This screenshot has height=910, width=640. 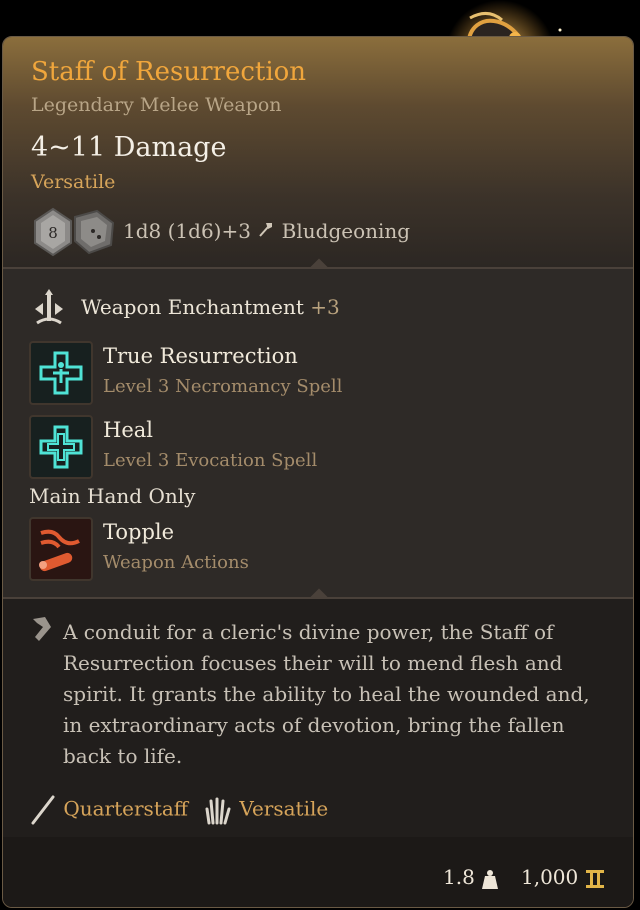 I want to click on value-amount: 1,000, so click(x=550, y=877).